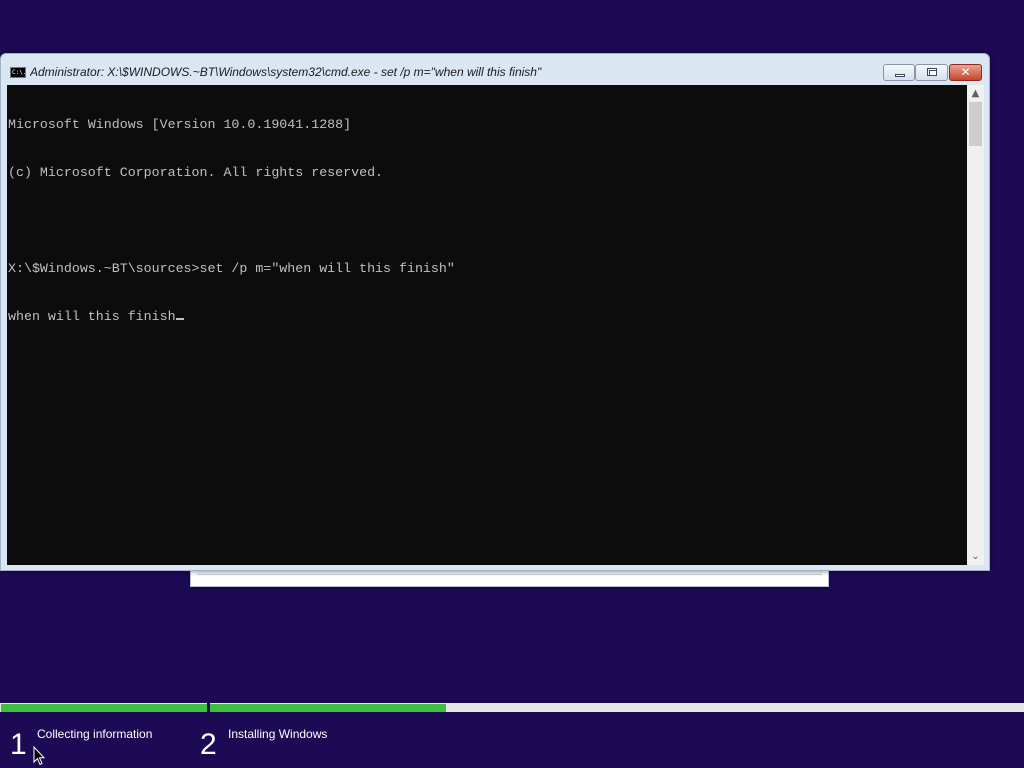 The image size is (1024, 768). I want to click on step-label-installing: Installing Windows, so click(278, 734).